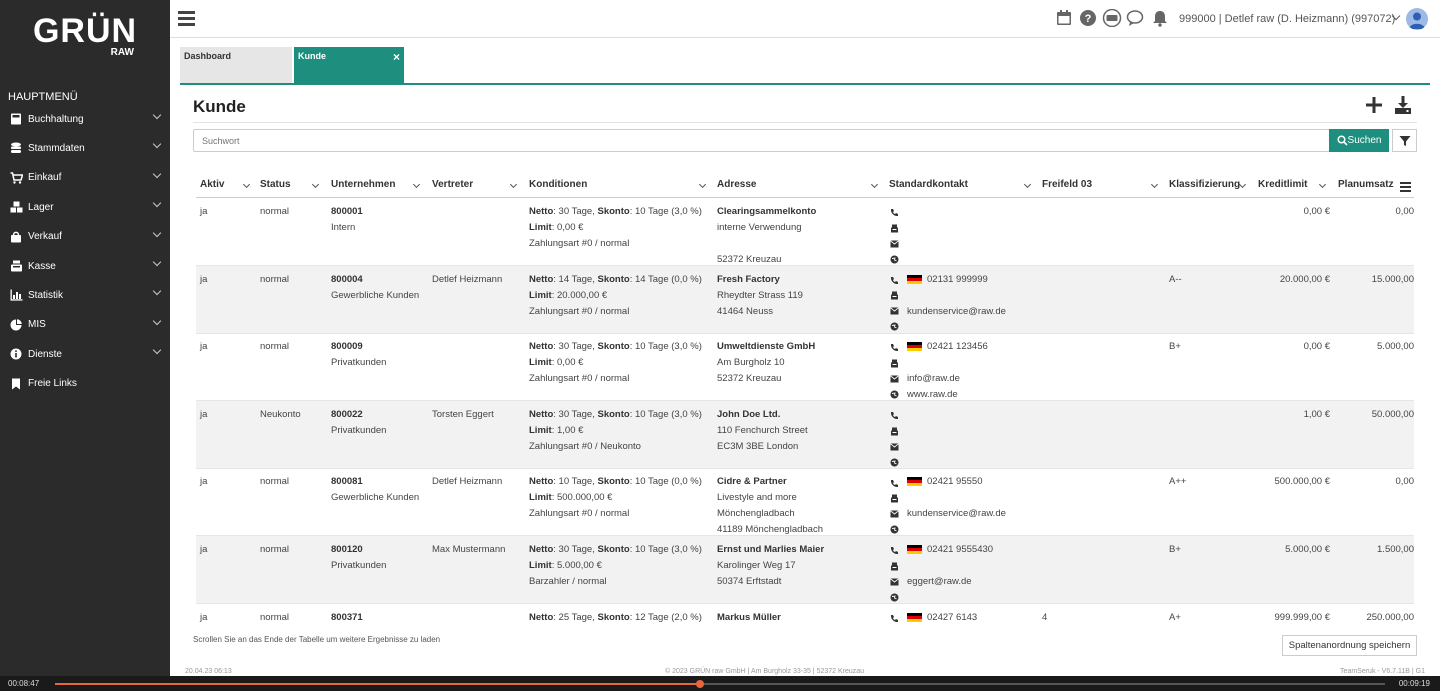 This screenshot has height=691, width=1440. What do you see at coordinates (939, 581) in the screenshot?
I see `contact-email: eggert@raw.de` at bounding box center [939, 581].